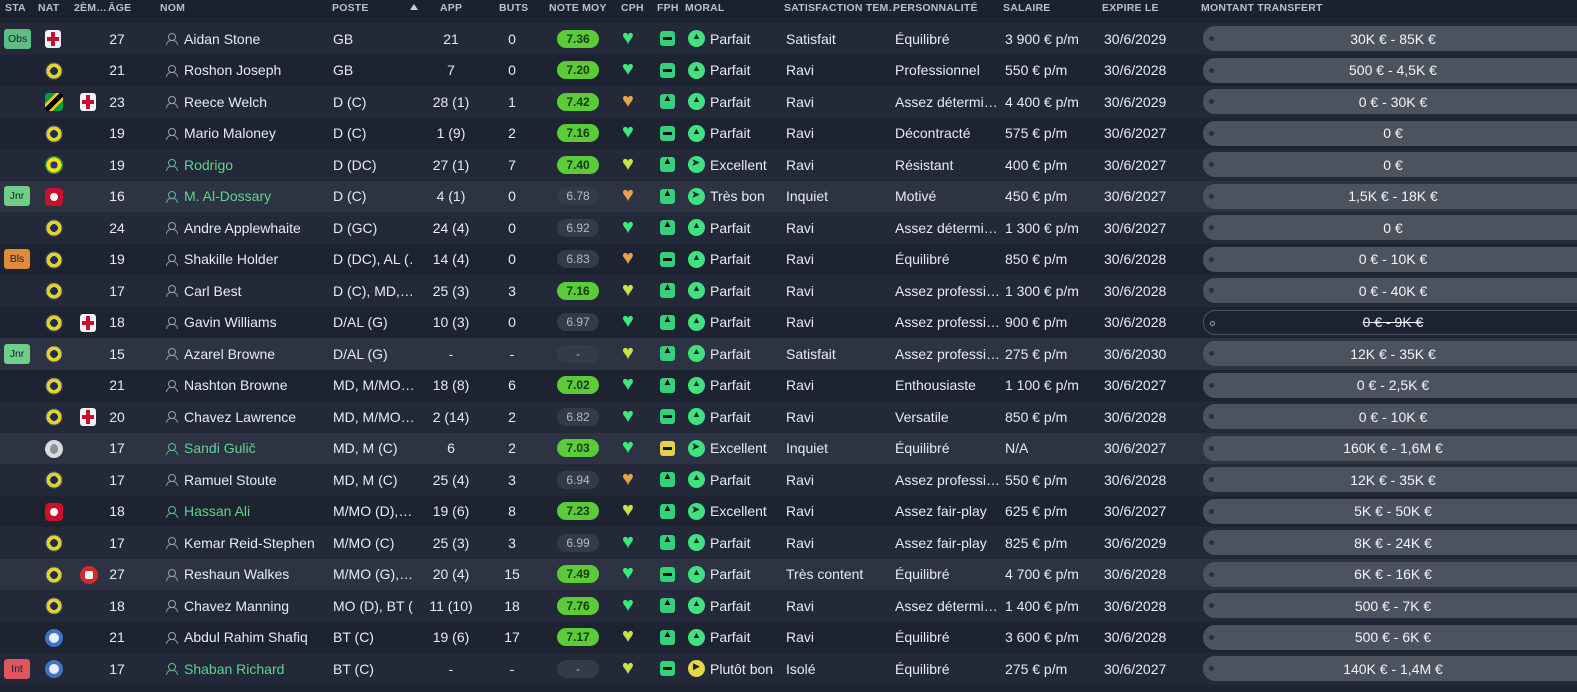  What do you see at coordinates (1043, 8) in the screenshot?
I see `col-salaire: SALAIRE` at bounding box center [1043, 8].